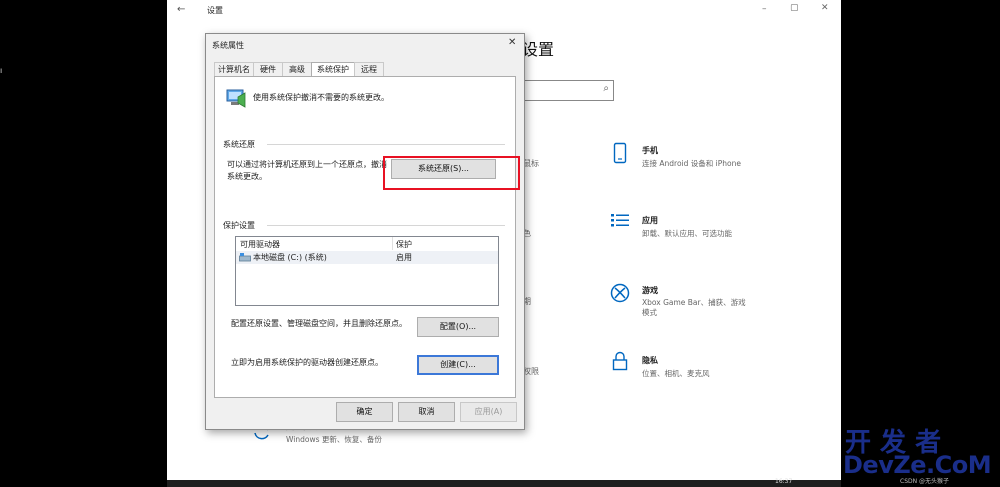 The height and width of the screenshot is (487, 1000). Describe the element at coordinates (568, 90) in the screenshot. I see `settings-search-box: ⌕` at that location.